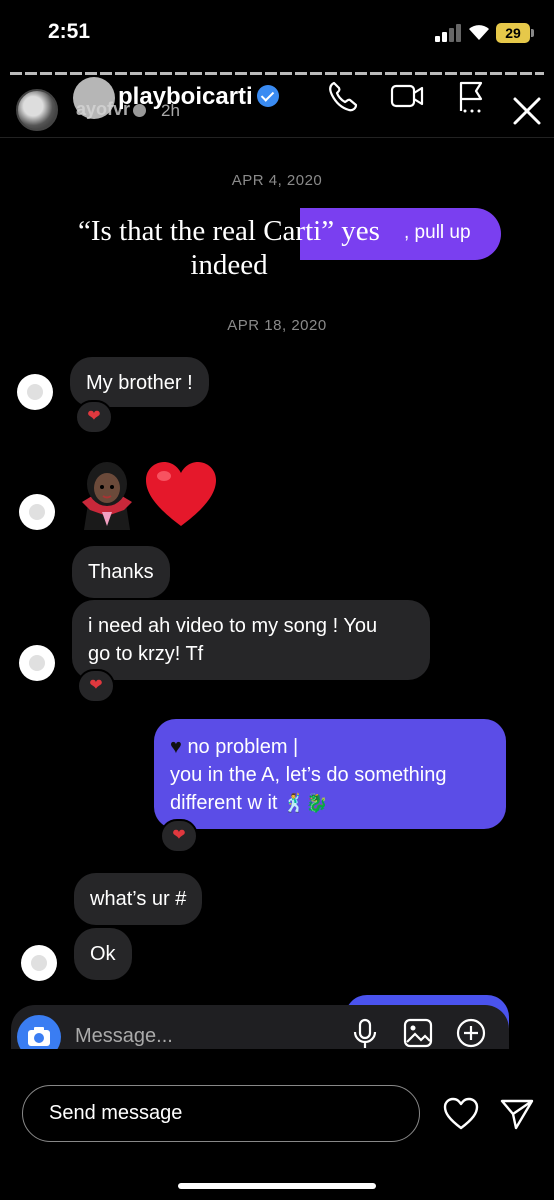 The width and height of the screenshot is (554, 1200). What do you see at coordinates (121, 572) in the screenshot?
I see `message-bubble: Thanks` at bounding box center [121, 572].